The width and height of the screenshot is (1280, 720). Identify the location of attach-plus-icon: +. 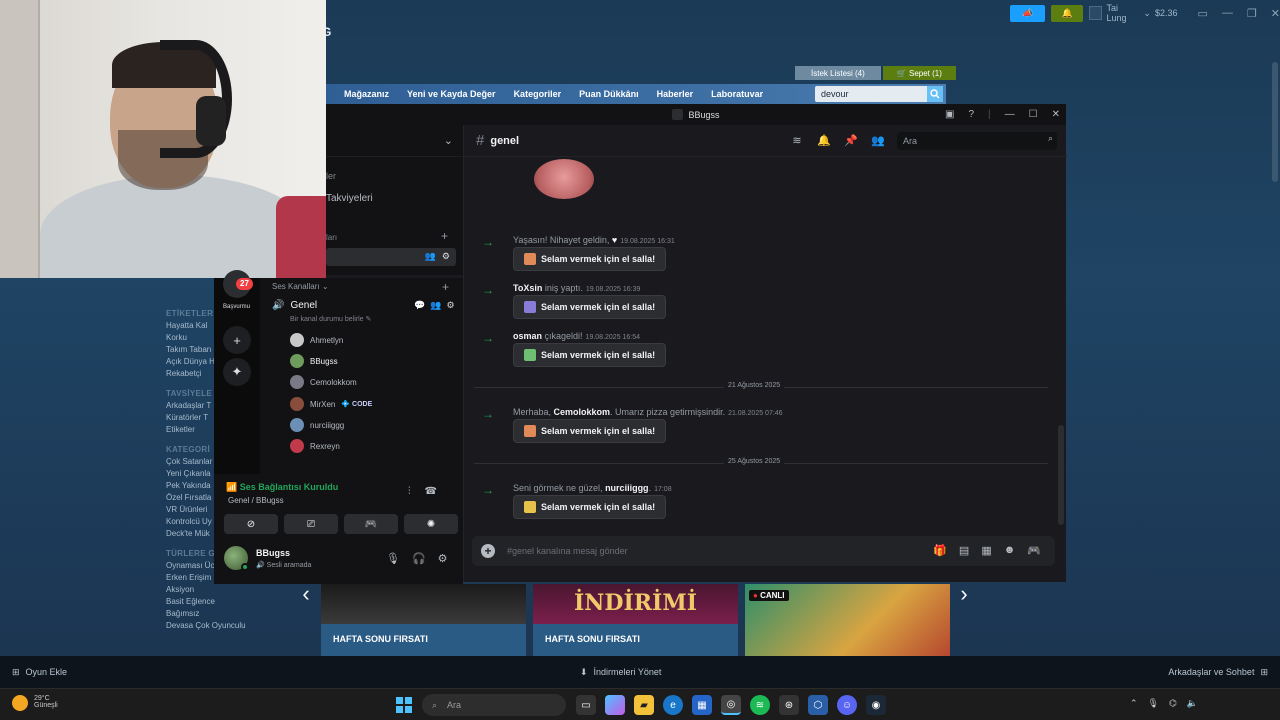
(488, 551).